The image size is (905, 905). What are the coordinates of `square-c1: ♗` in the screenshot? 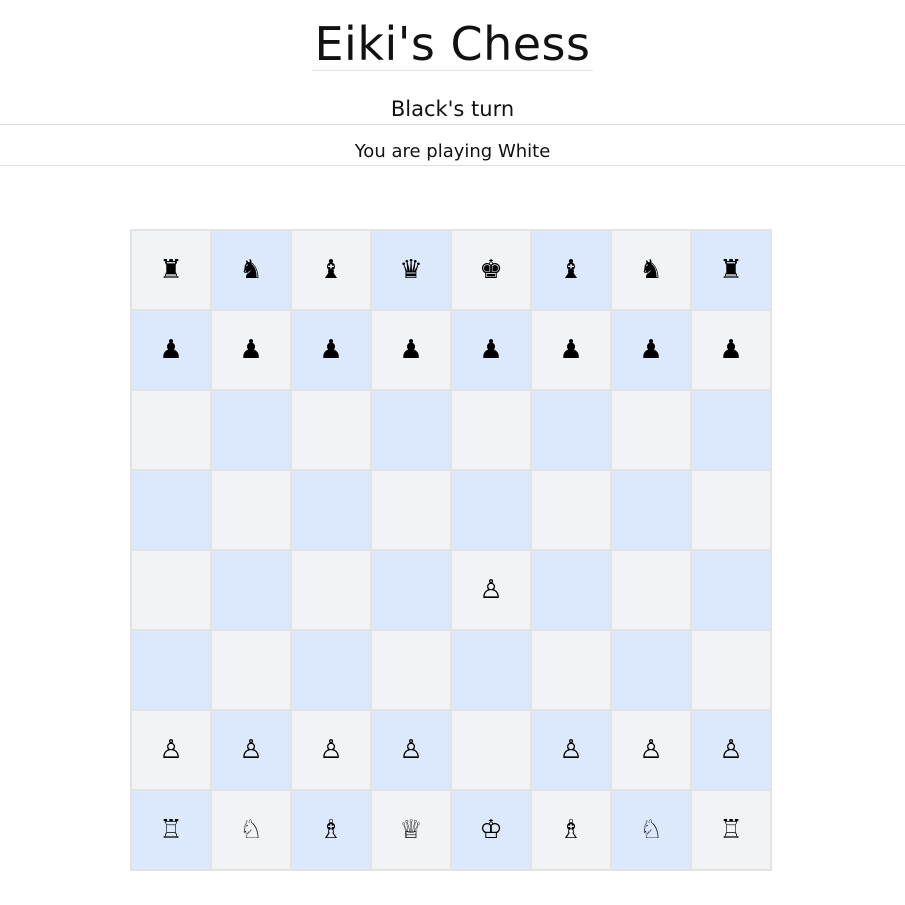 It's located at (331, 830).